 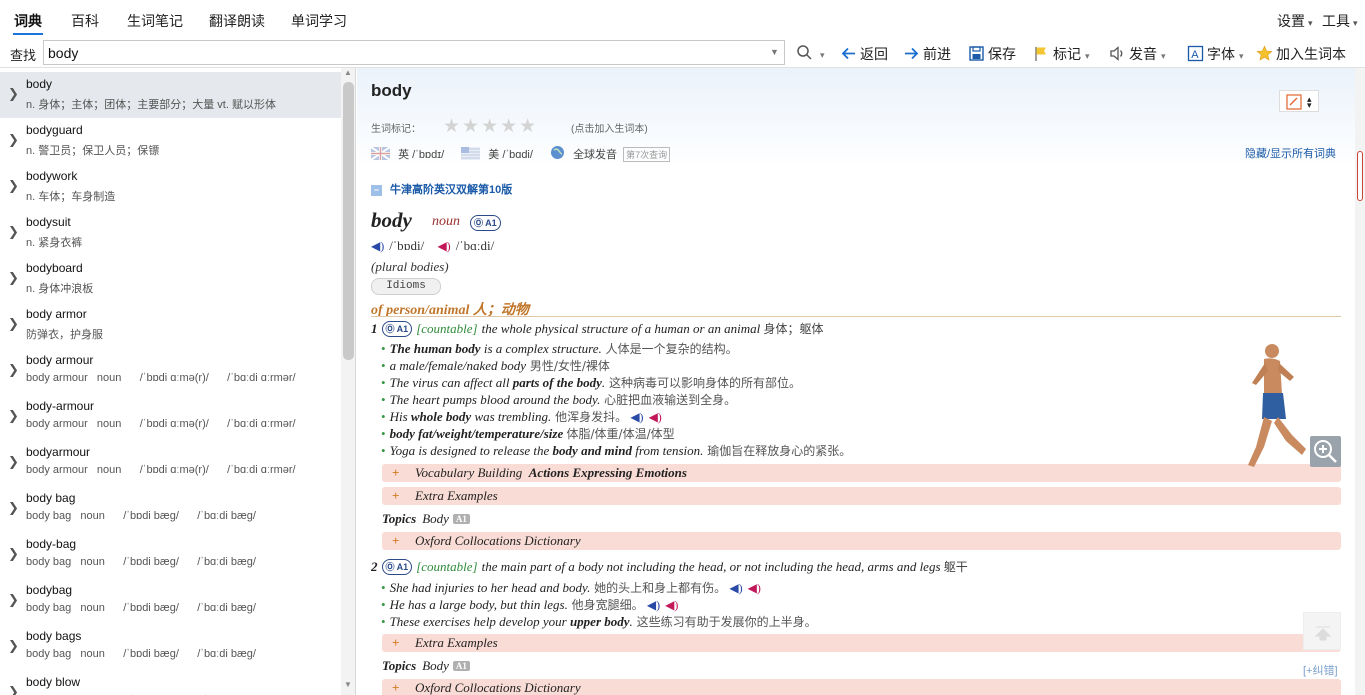 I want to click on font-button: A 字体 ▾, so click(x=1215, y=54).